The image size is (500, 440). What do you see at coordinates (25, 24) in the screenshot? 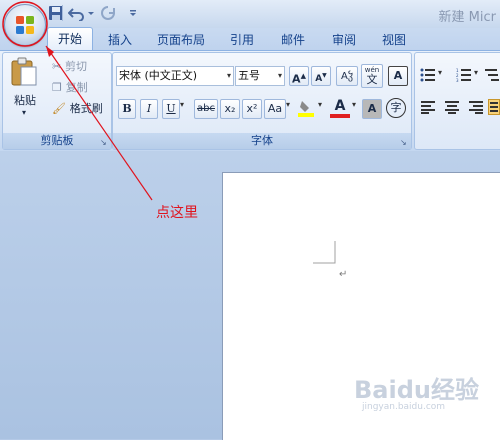
I see `highlight-circle` at bounding box center [25, 24].